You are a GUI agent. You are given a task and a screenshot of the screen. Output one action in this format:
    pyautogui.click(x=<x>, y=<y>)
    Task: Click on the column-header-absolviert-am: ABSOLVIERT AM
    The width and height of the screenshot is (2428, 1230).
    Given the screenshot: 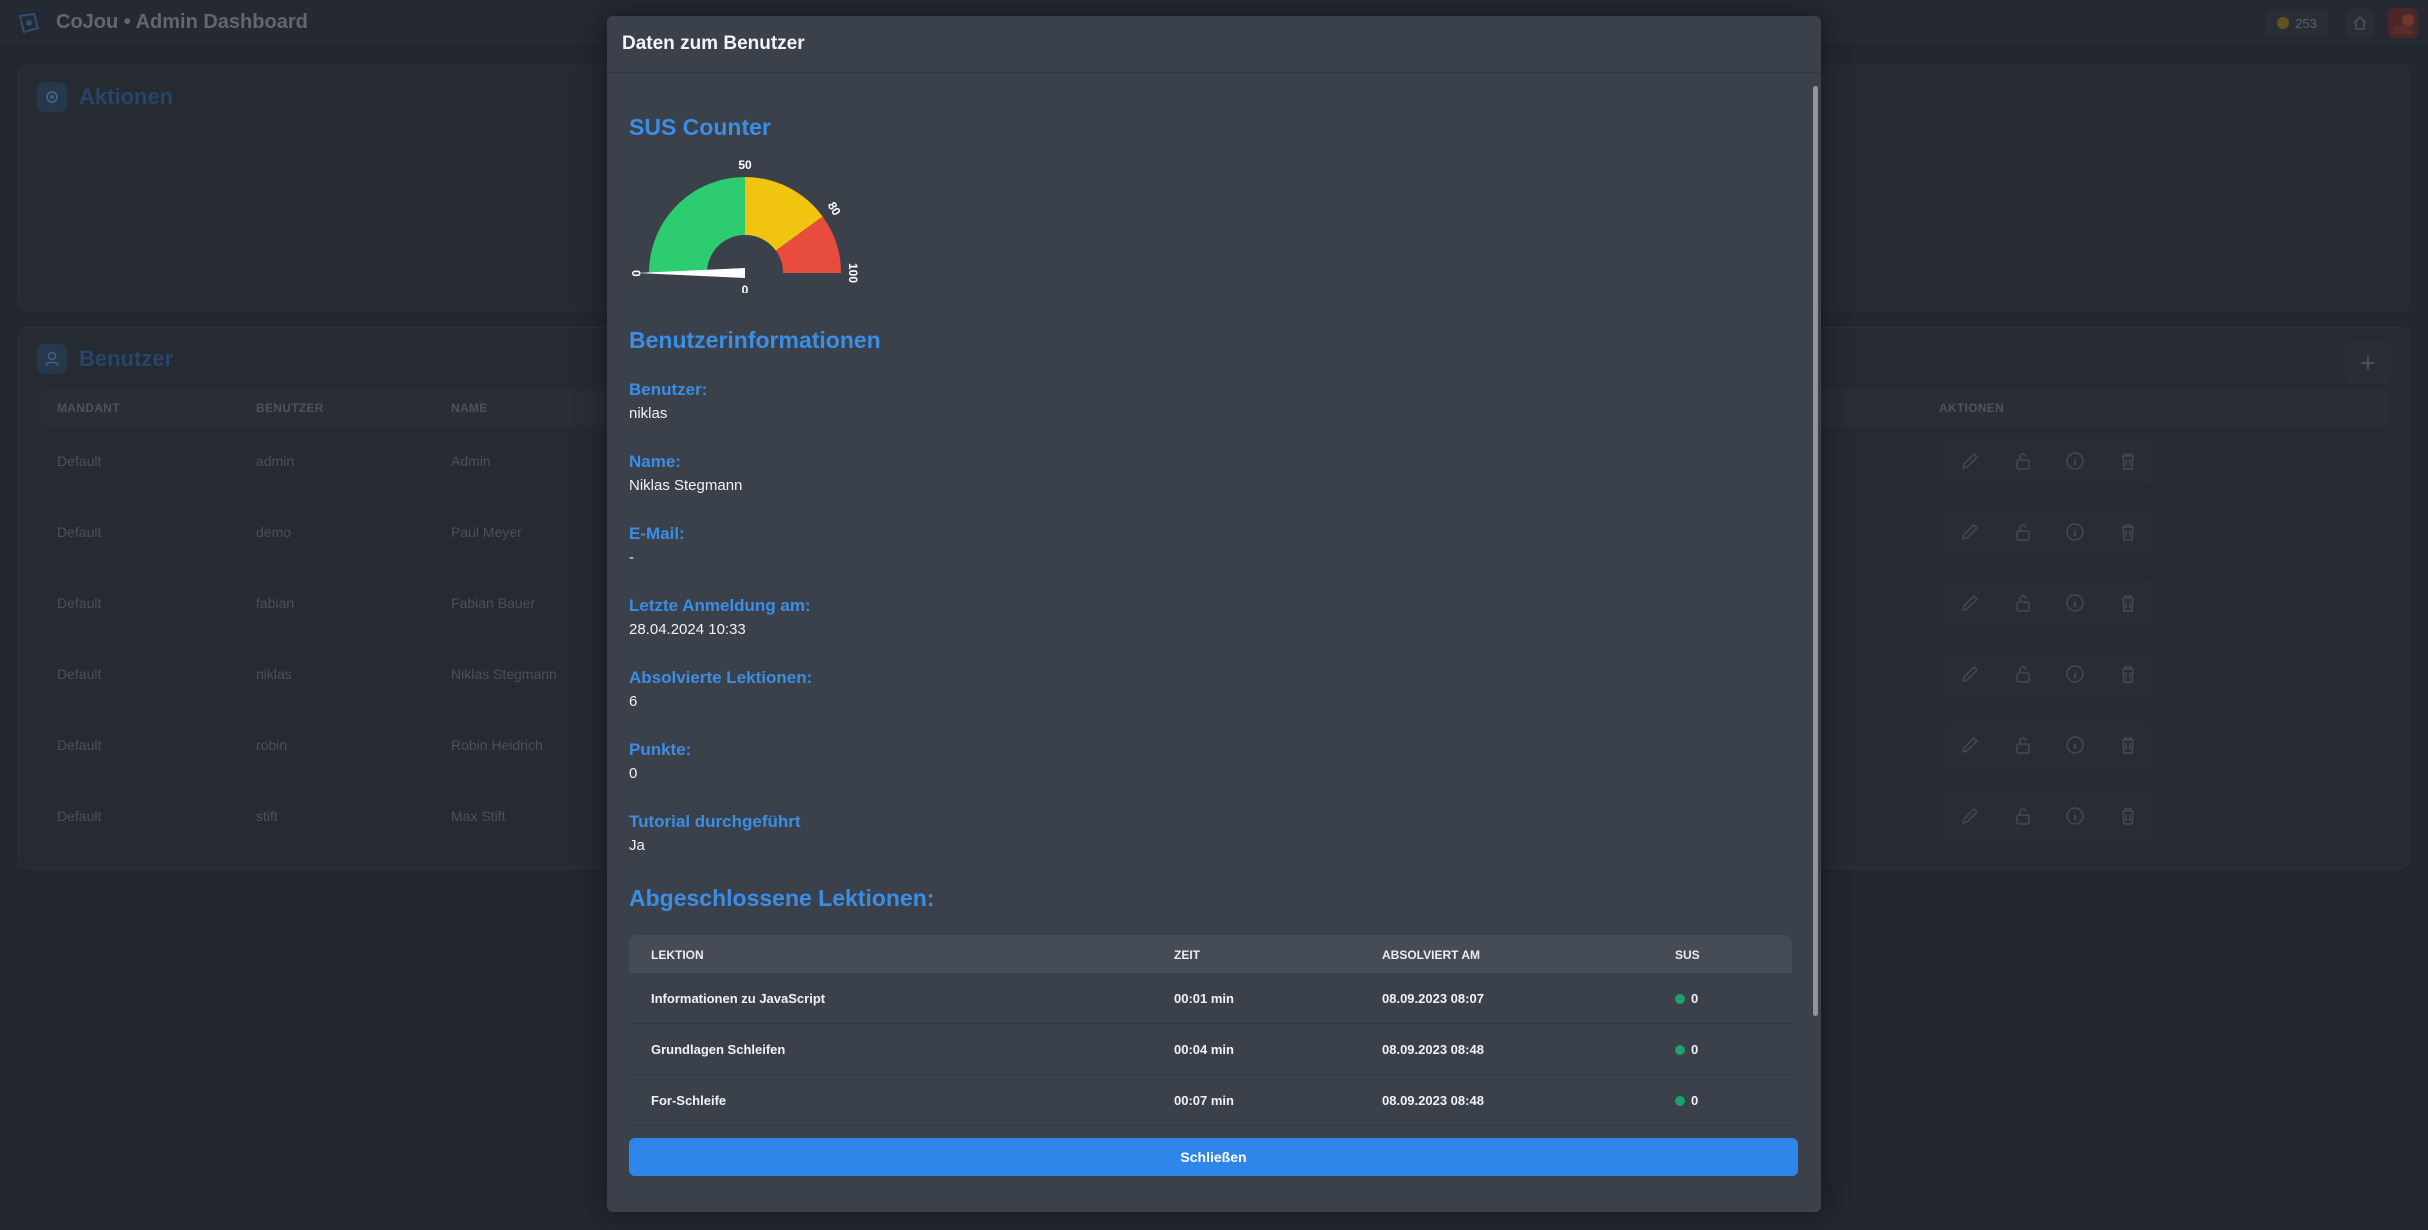 What is the action you would take?
    pyautogui.click(x=1431, y=955)
    